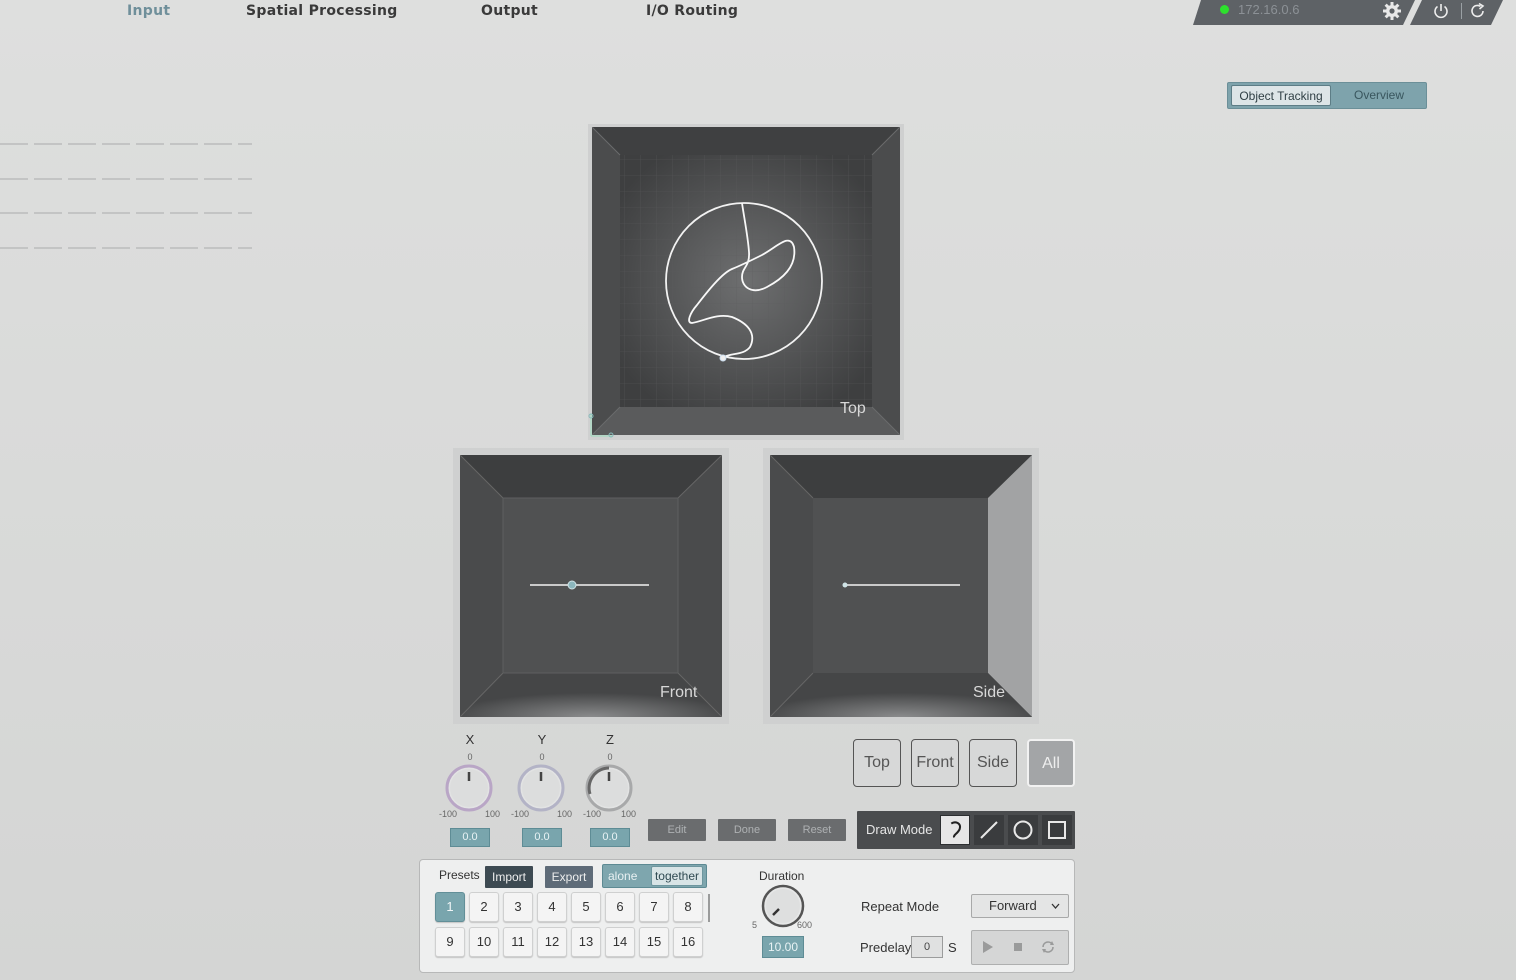 The image size is (1516, 980). I want to click on x-axis-label: X, so click(470, 739).